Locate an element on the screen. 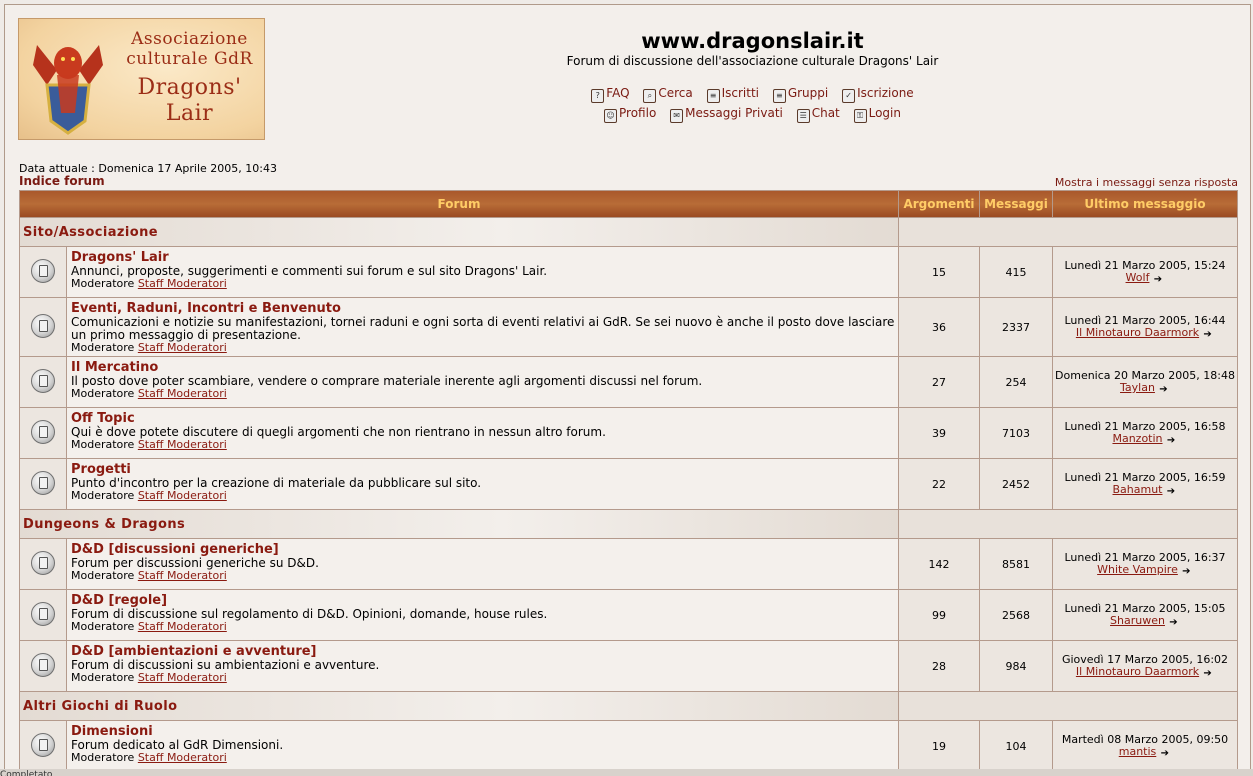 Image resolution: width=1253 pixels, height=776 pixels. forum-topics-count: 19 is located at coordinates (939, 745).